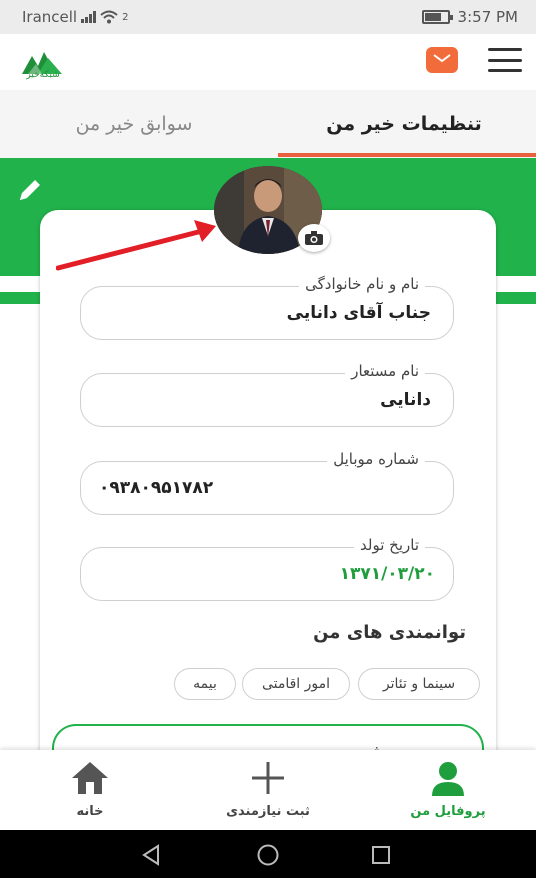 The image size is (536, 878). What do you see at coordinates (151, 855) in the screenshot?
I see `back-icon` at bounding box center [151, 855].